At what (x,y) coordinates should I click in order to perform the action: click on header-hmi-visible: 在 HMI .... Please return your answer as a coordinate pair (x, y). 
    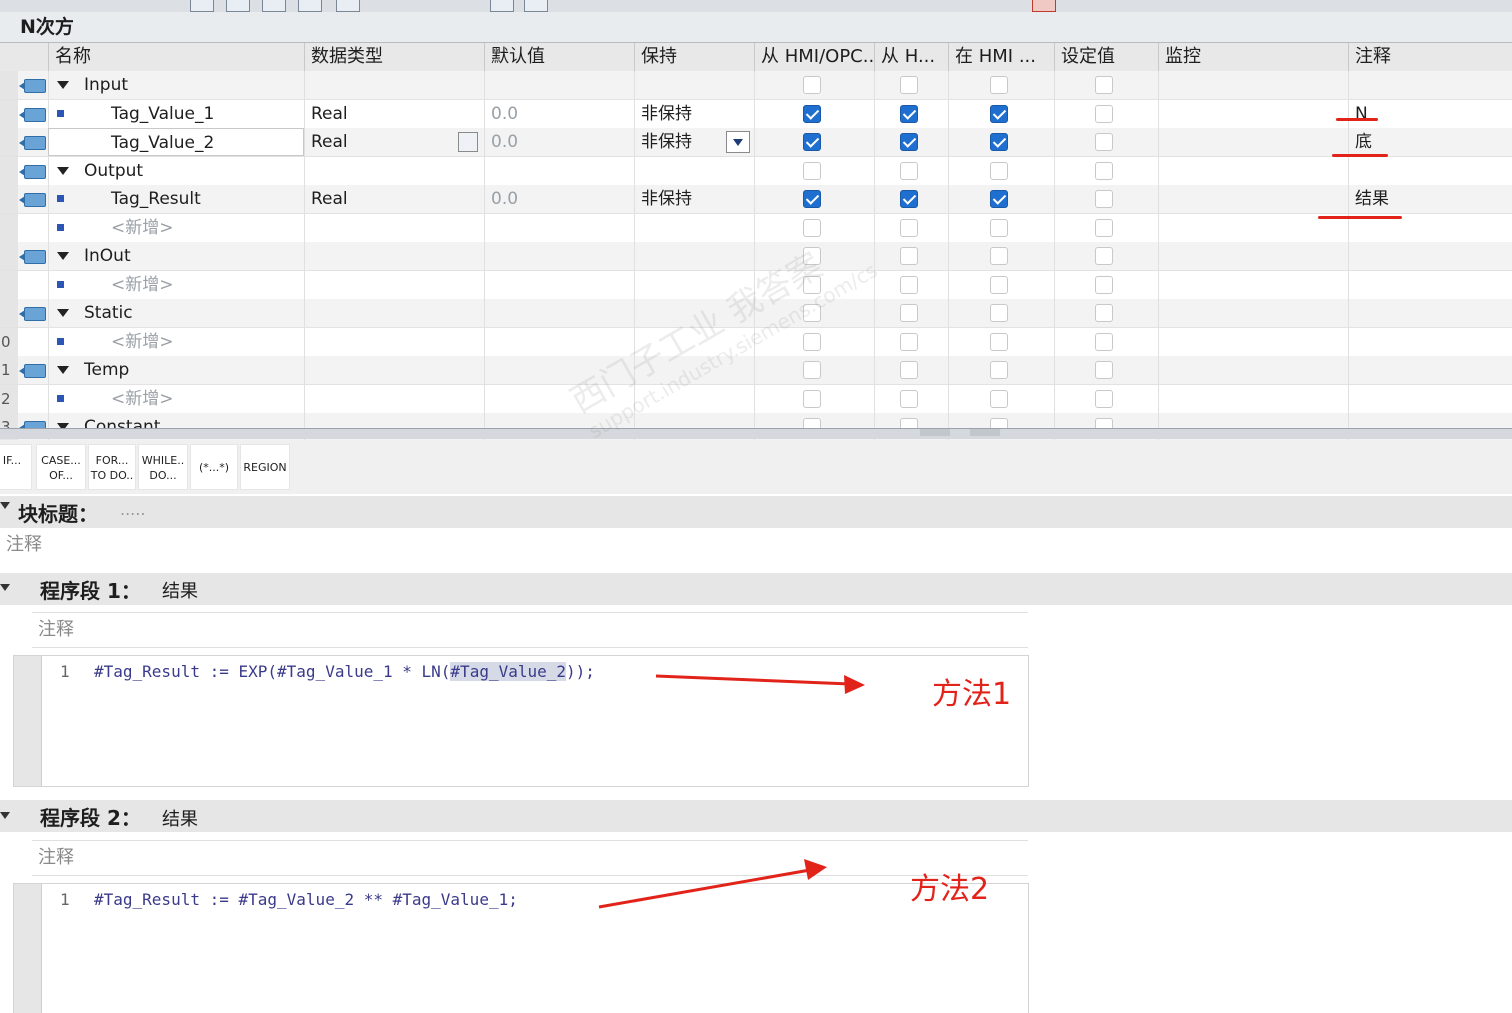
    Looking at the image, I should click on (1001, 57).